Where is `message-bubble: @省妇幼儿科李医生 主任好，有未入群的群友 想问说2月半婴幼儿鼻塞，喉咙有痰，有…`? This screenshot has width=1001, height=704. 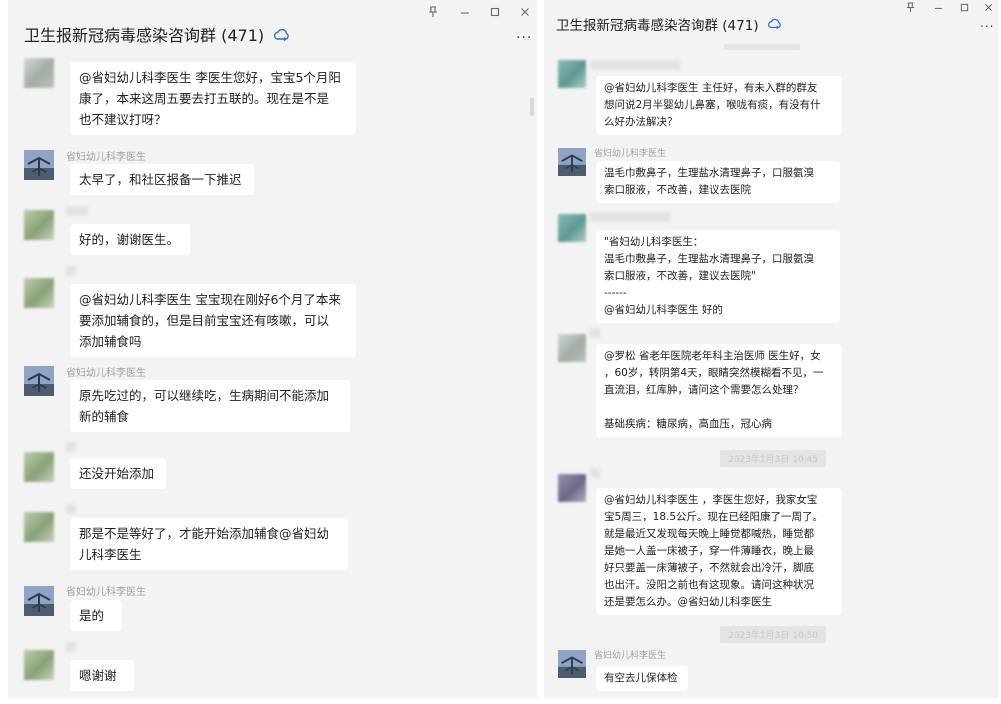
message-bubble: @省妇幼儿科李医生 主任好，有未入群的群友 想问说2月半婴幼儿鼻塞，喉咙有痰，有… is located at coordinates (719, 105).